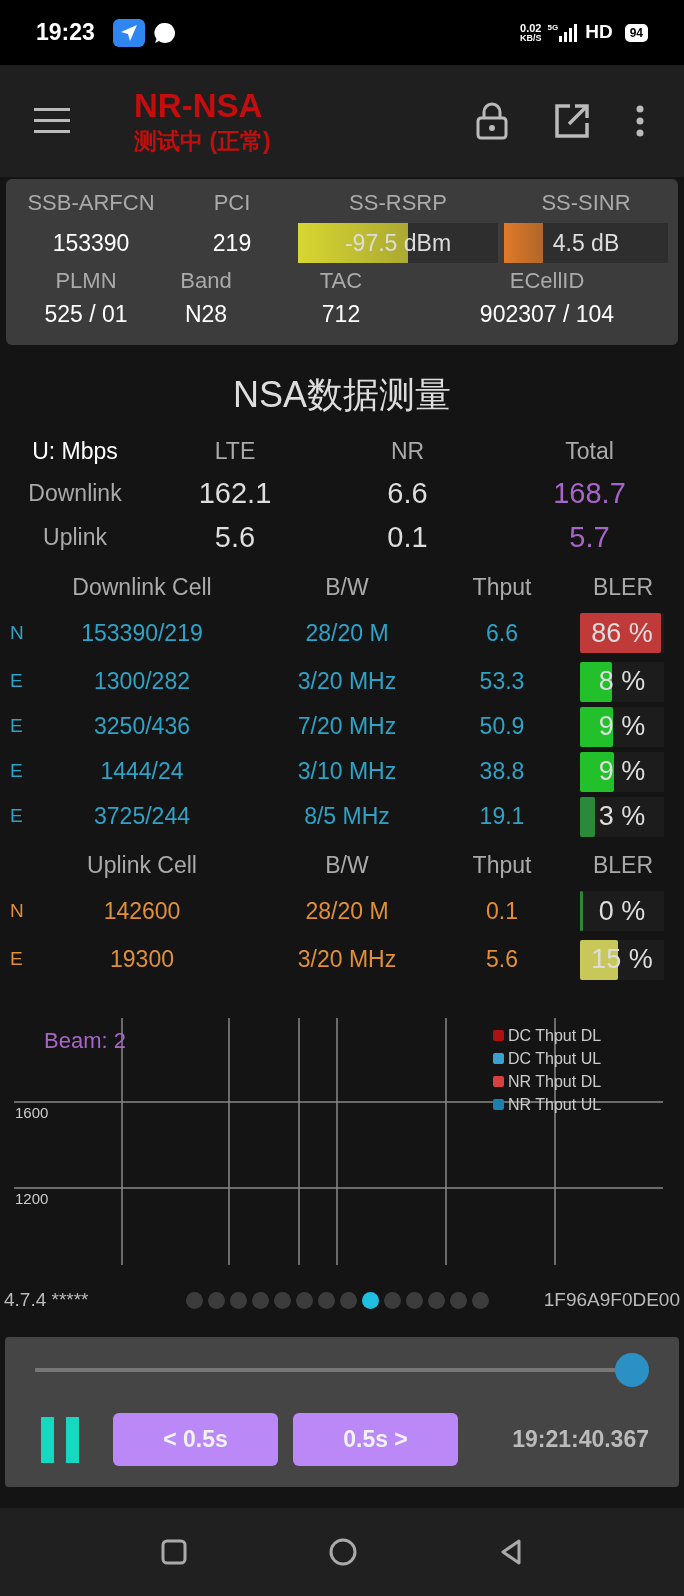  I want to click on column-header: LTE, so click(235, 451).